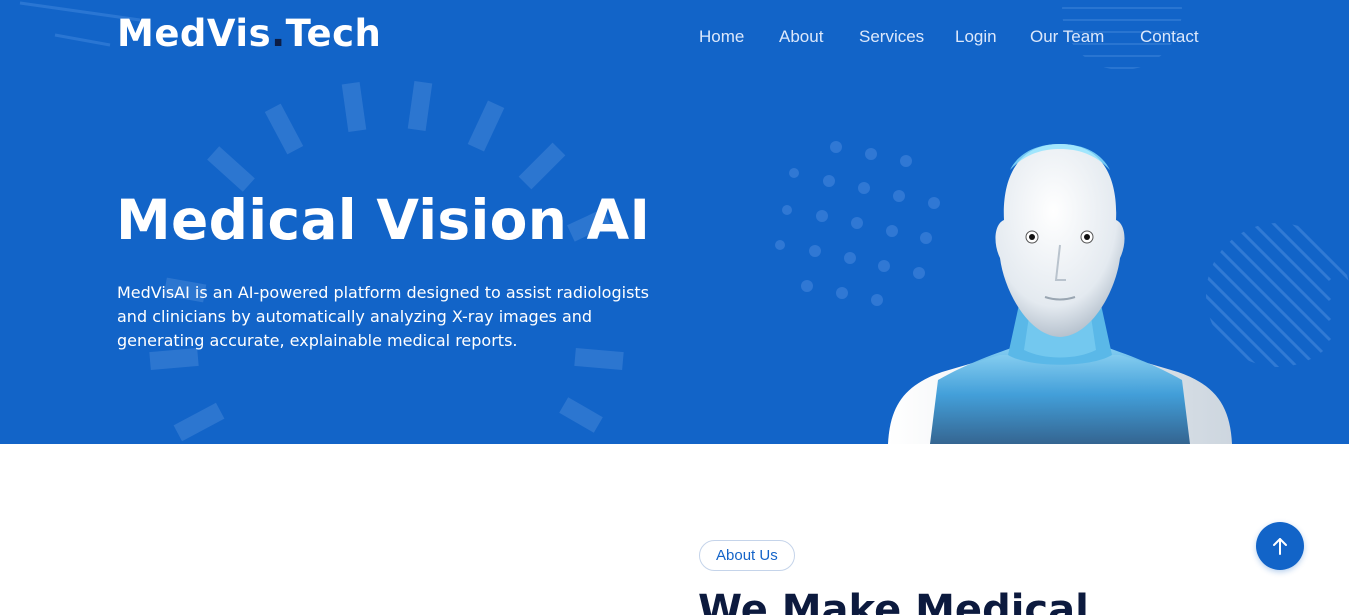  What do you see at coordinates (891, 37) in the screenshot?
I see `nav-link-services: Services` at bounding box center [891, 37].